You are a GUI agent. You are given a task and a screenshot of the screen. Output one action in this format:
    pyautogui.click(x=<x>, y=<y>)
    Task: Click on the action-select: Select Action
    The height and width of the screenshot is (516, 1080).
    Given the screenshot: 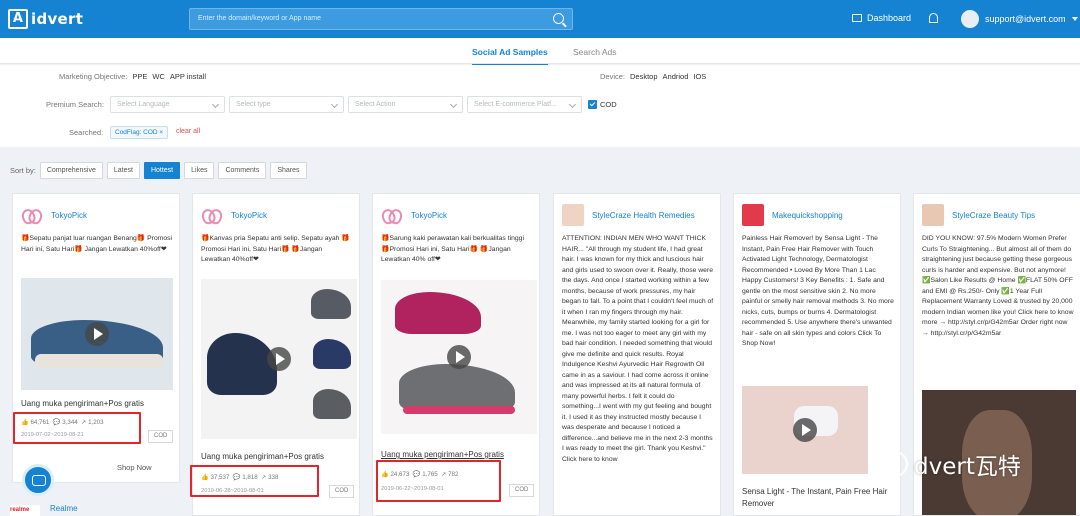 What is the action you would take?
    pyautogui.click(x=405, y=104)
    